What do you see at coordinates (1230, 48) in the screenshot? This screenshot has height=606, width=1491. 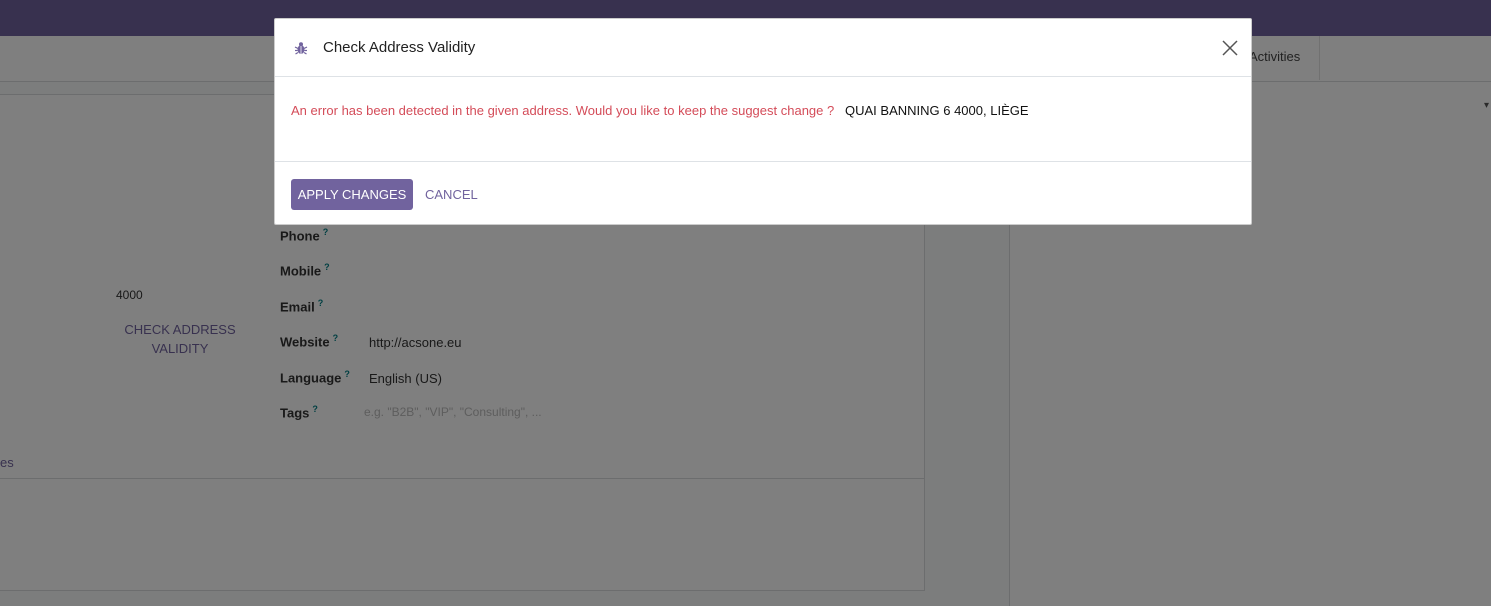 I see `close-icon` at bounding box center [1230, 48].